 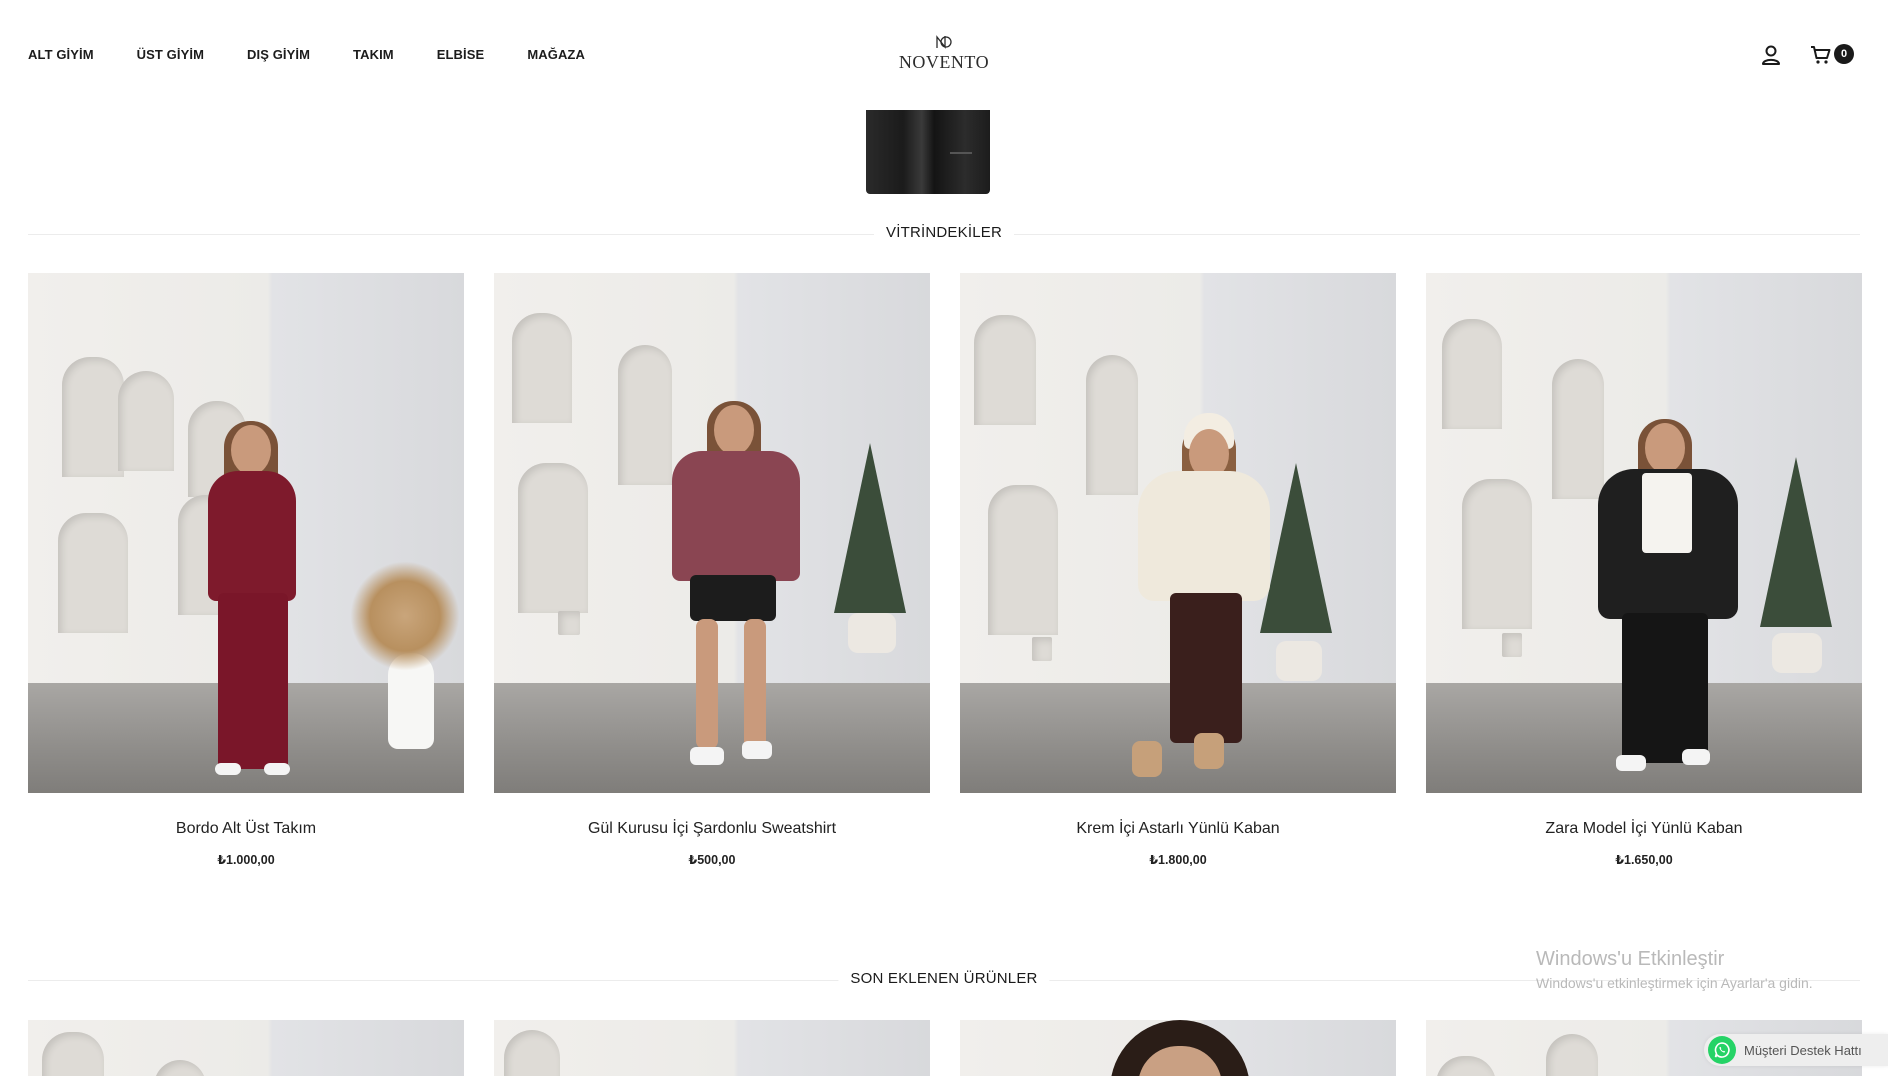 What do you see at coordinates (373, 54) in the screenshot?
I see `nav-takim: TAKIM` at bounding box center [373, 54].